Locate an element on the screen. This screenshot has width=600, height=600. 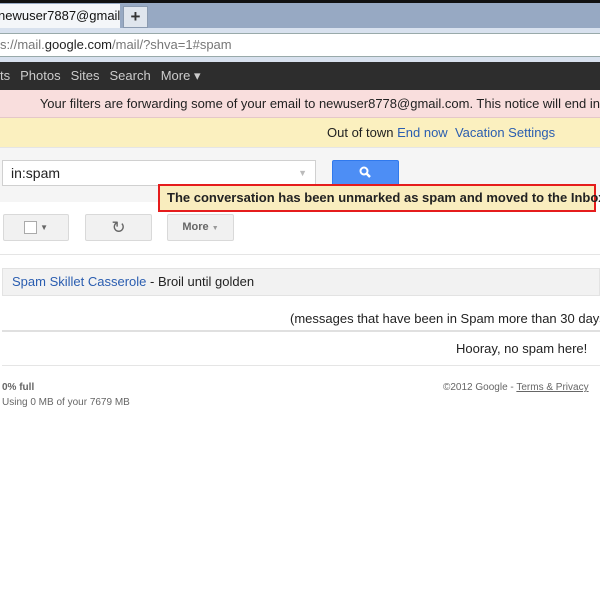
dropdown-arrow-icon: ▼ is located at coordinates (302, 173).